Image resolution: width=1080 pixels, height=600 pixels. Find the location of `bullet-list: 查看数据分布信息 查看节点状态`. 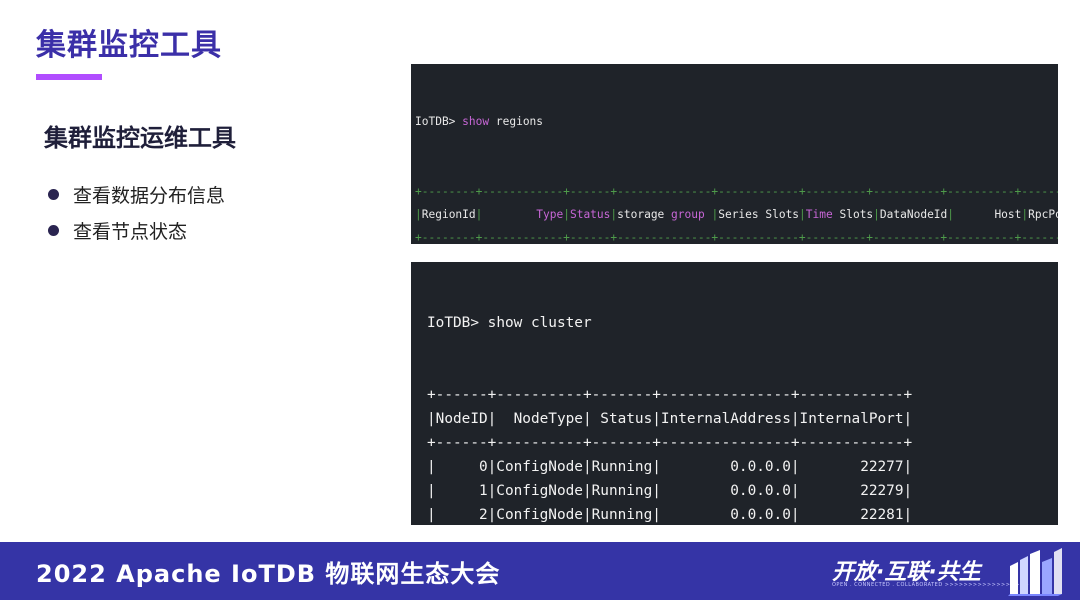

bullet-list: 查看数据分布信息 查看节点状态 is located at coordinates (136, 212).